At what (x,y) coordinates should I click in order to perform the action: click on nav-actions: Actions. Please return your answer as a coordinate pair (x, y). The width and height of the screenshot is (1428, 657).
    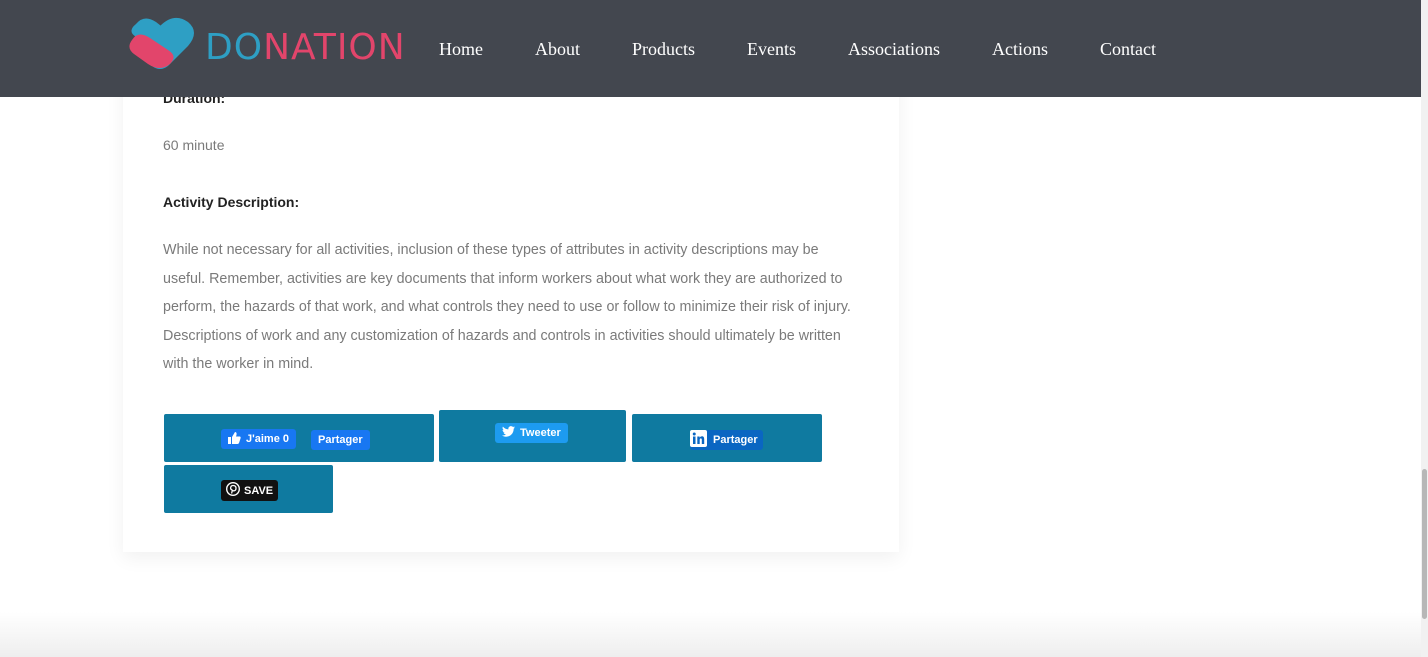
    Looking at the image, I should click on (1020, 49).